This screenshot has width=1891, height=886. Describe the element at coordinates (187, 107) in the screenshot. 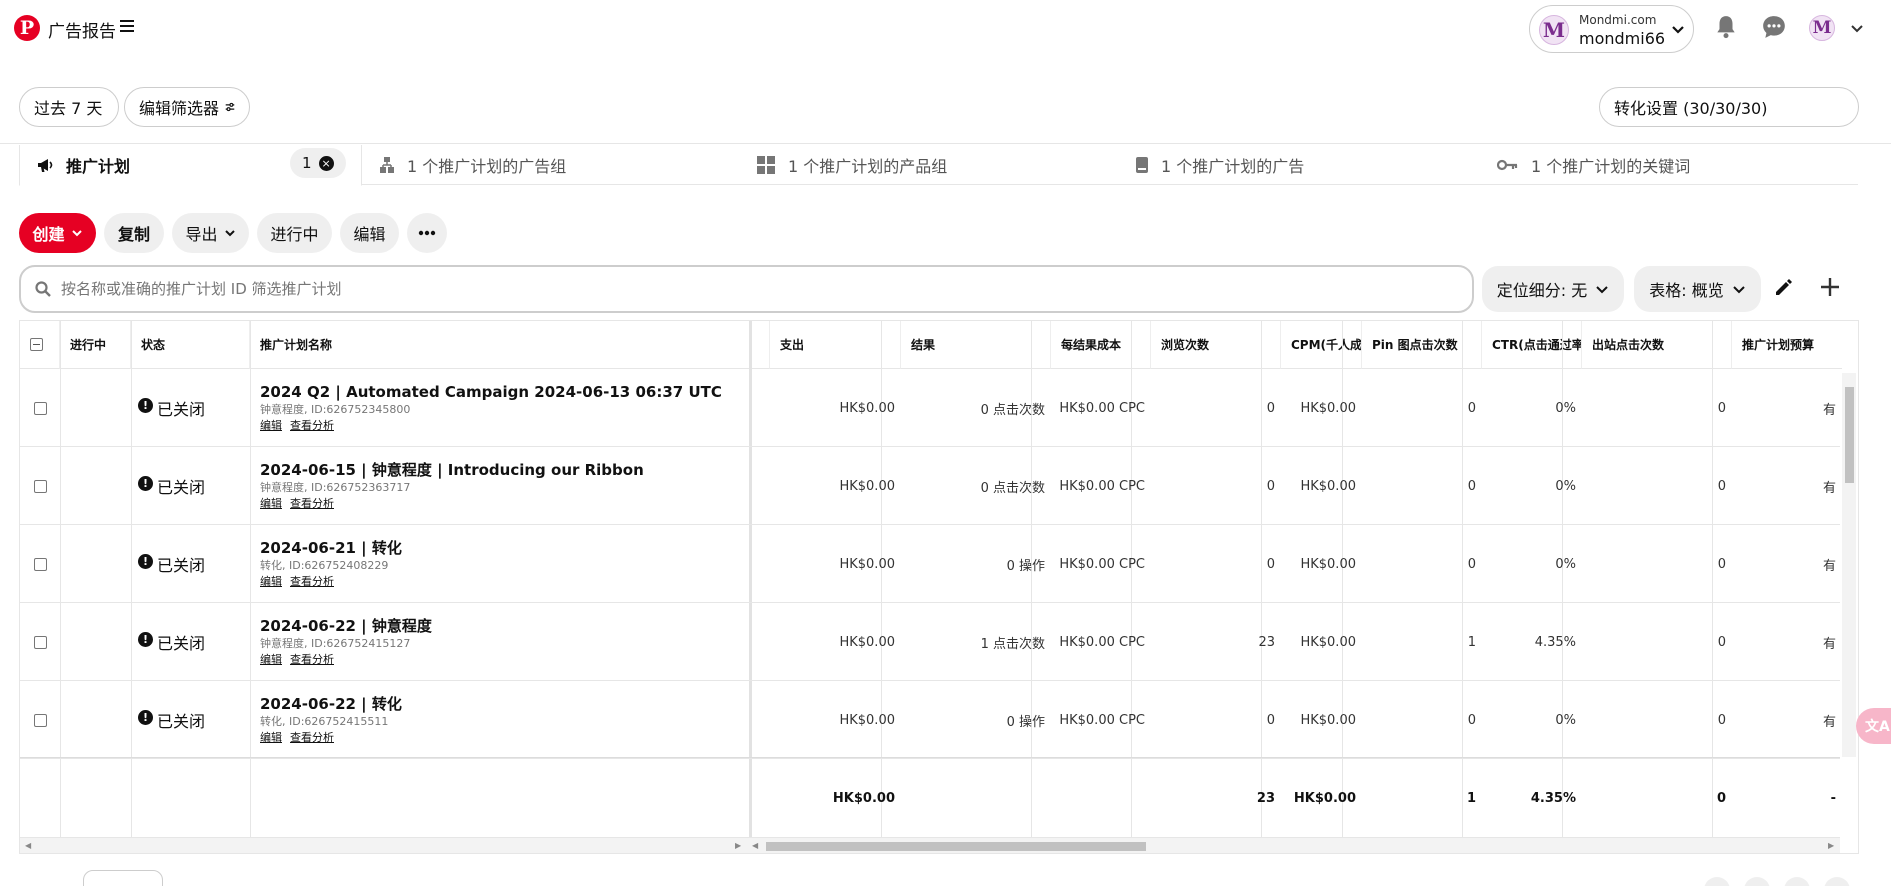

I see `edit-filters-button: 编辑筛选器` at that location.